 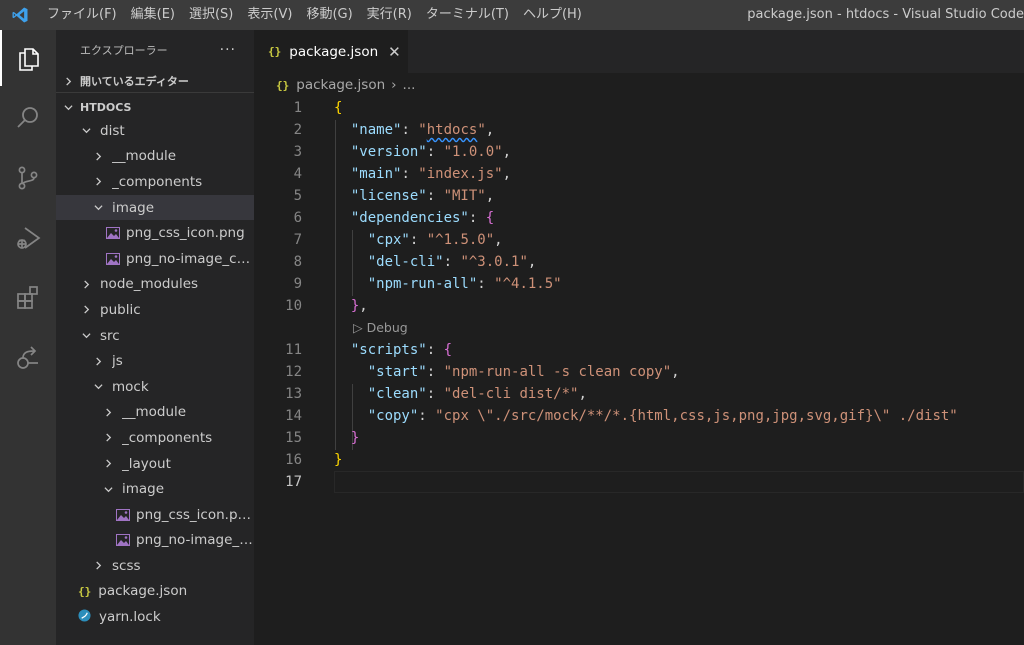 I want to click on explorer-icon, so click(x=28, y=58).